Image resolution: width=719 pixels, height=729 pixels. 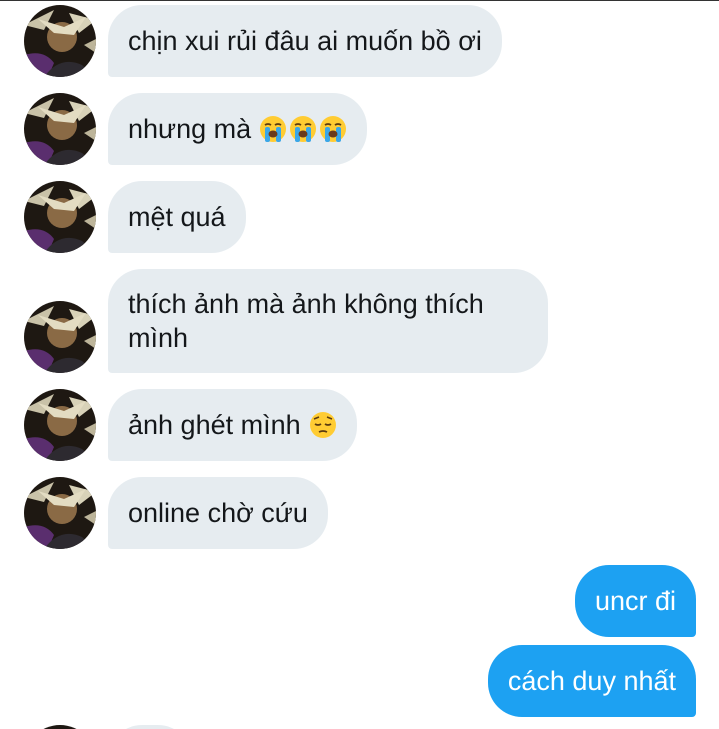 What do you see at coordinates (305, 41) in the screenshot?
I see `message-text: chịn xui rủi đâu ai muốn bồ ơi` at bounding box center [305, 41].